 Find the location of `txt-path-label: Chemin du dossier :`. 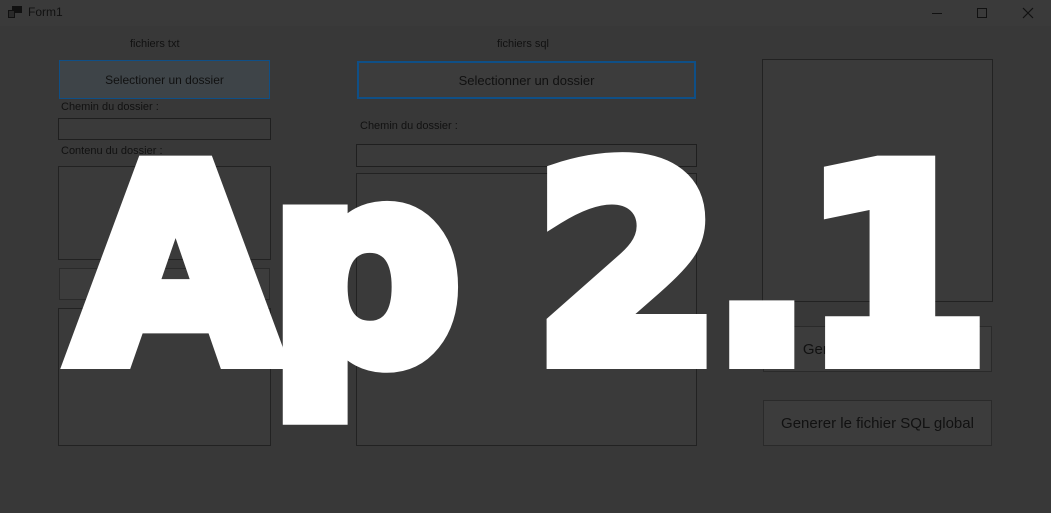

txt-path-label: Chemin du dossier : is located at coordinates (110, 107).